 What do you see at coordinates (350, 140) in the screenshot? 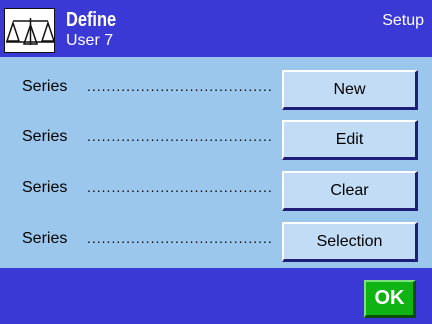
I see `edit-button: Edit` at bounding box center [350, 140].